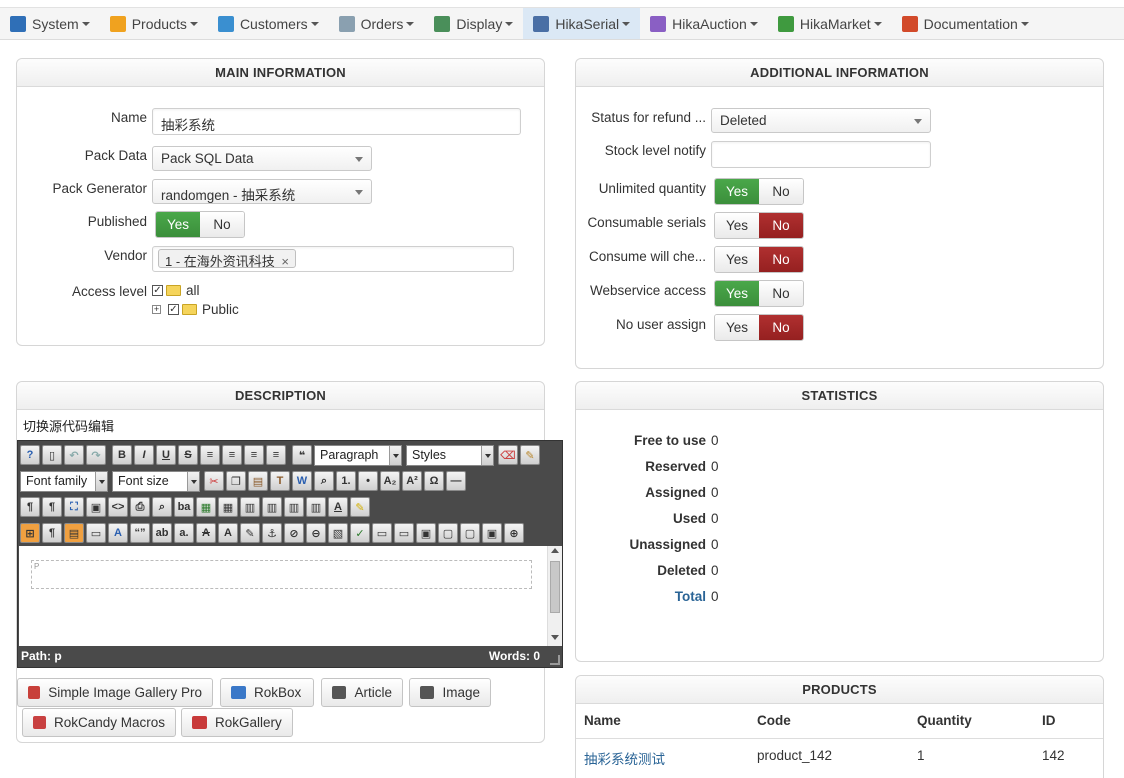  Describe the element at coordinates (210, 455) in the screenshot. I see `justify-icon: ≡` at that location.